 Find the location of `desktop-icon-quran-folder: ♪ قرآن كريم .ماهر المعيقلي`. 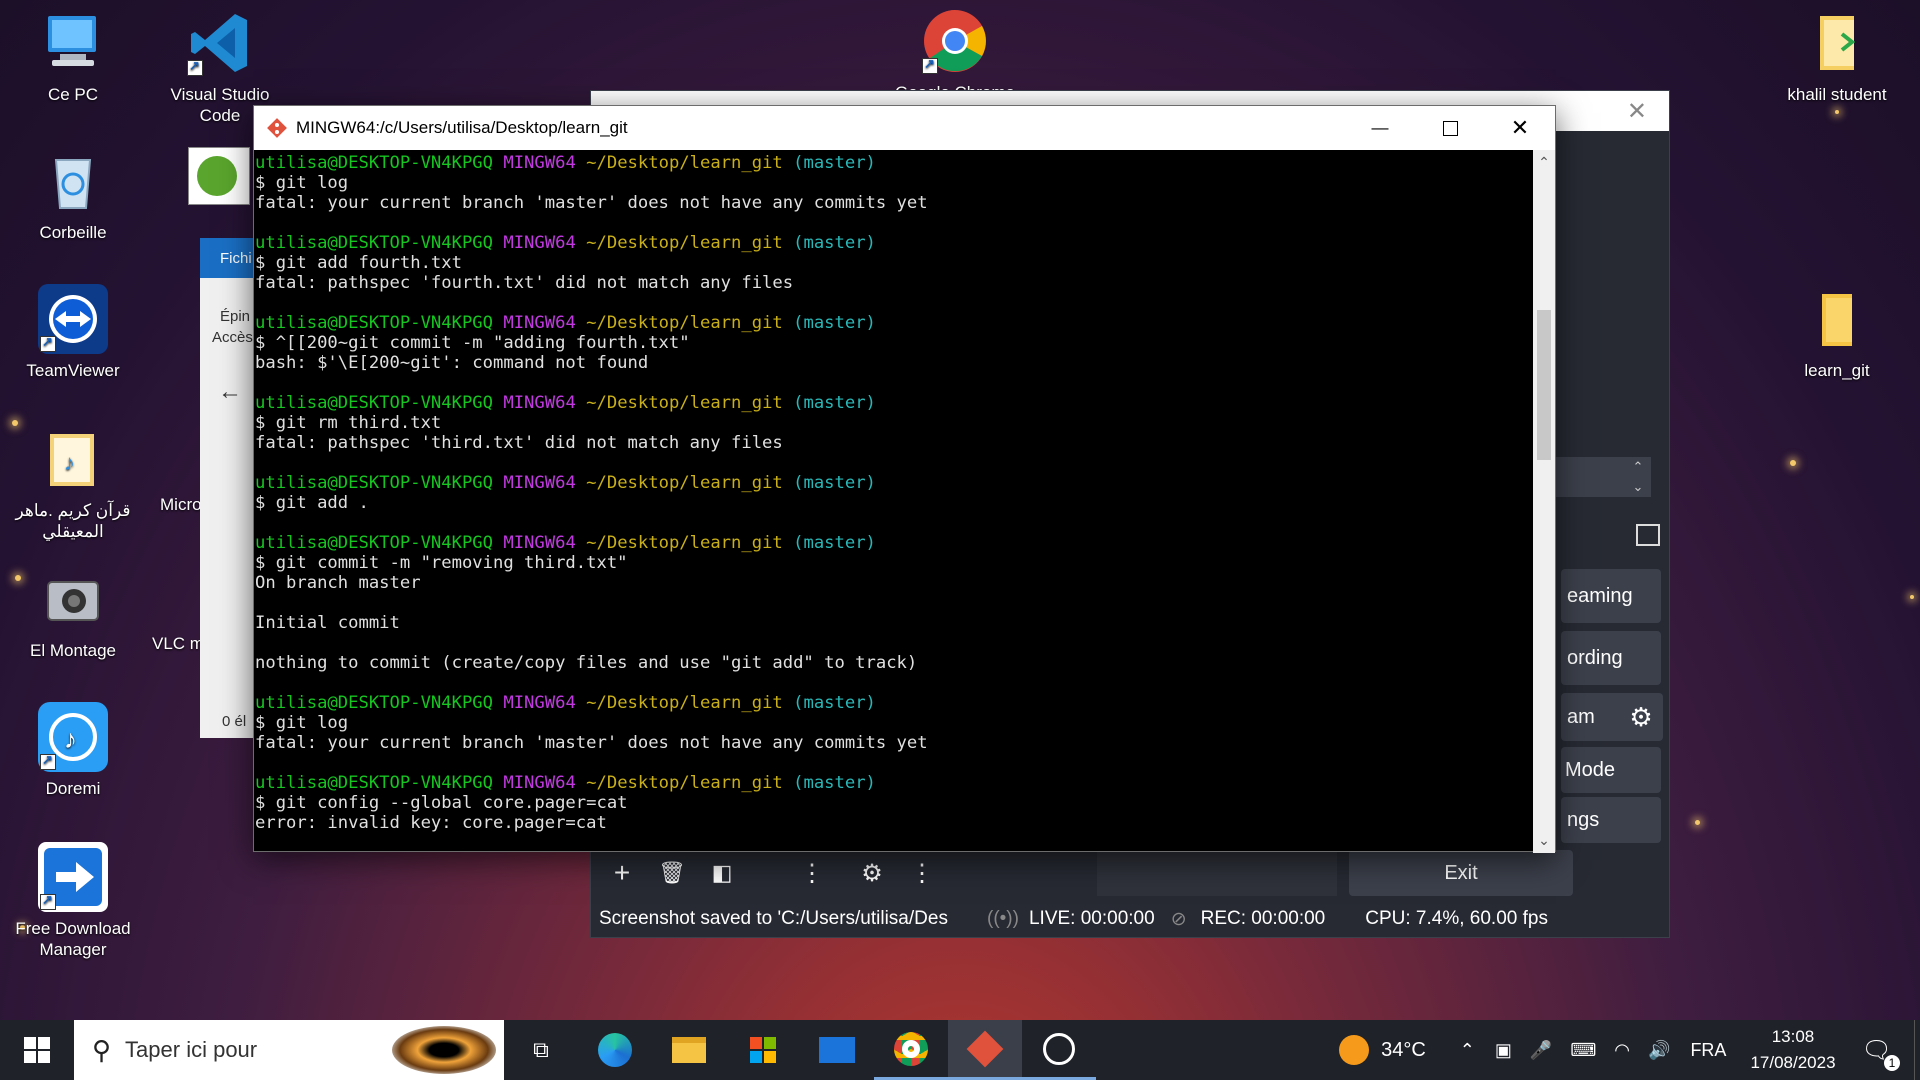

desktop-icon-quran-folder: ♪ قرآن كريم .ماهر المعيقلي is located at coordinates (73, 483).